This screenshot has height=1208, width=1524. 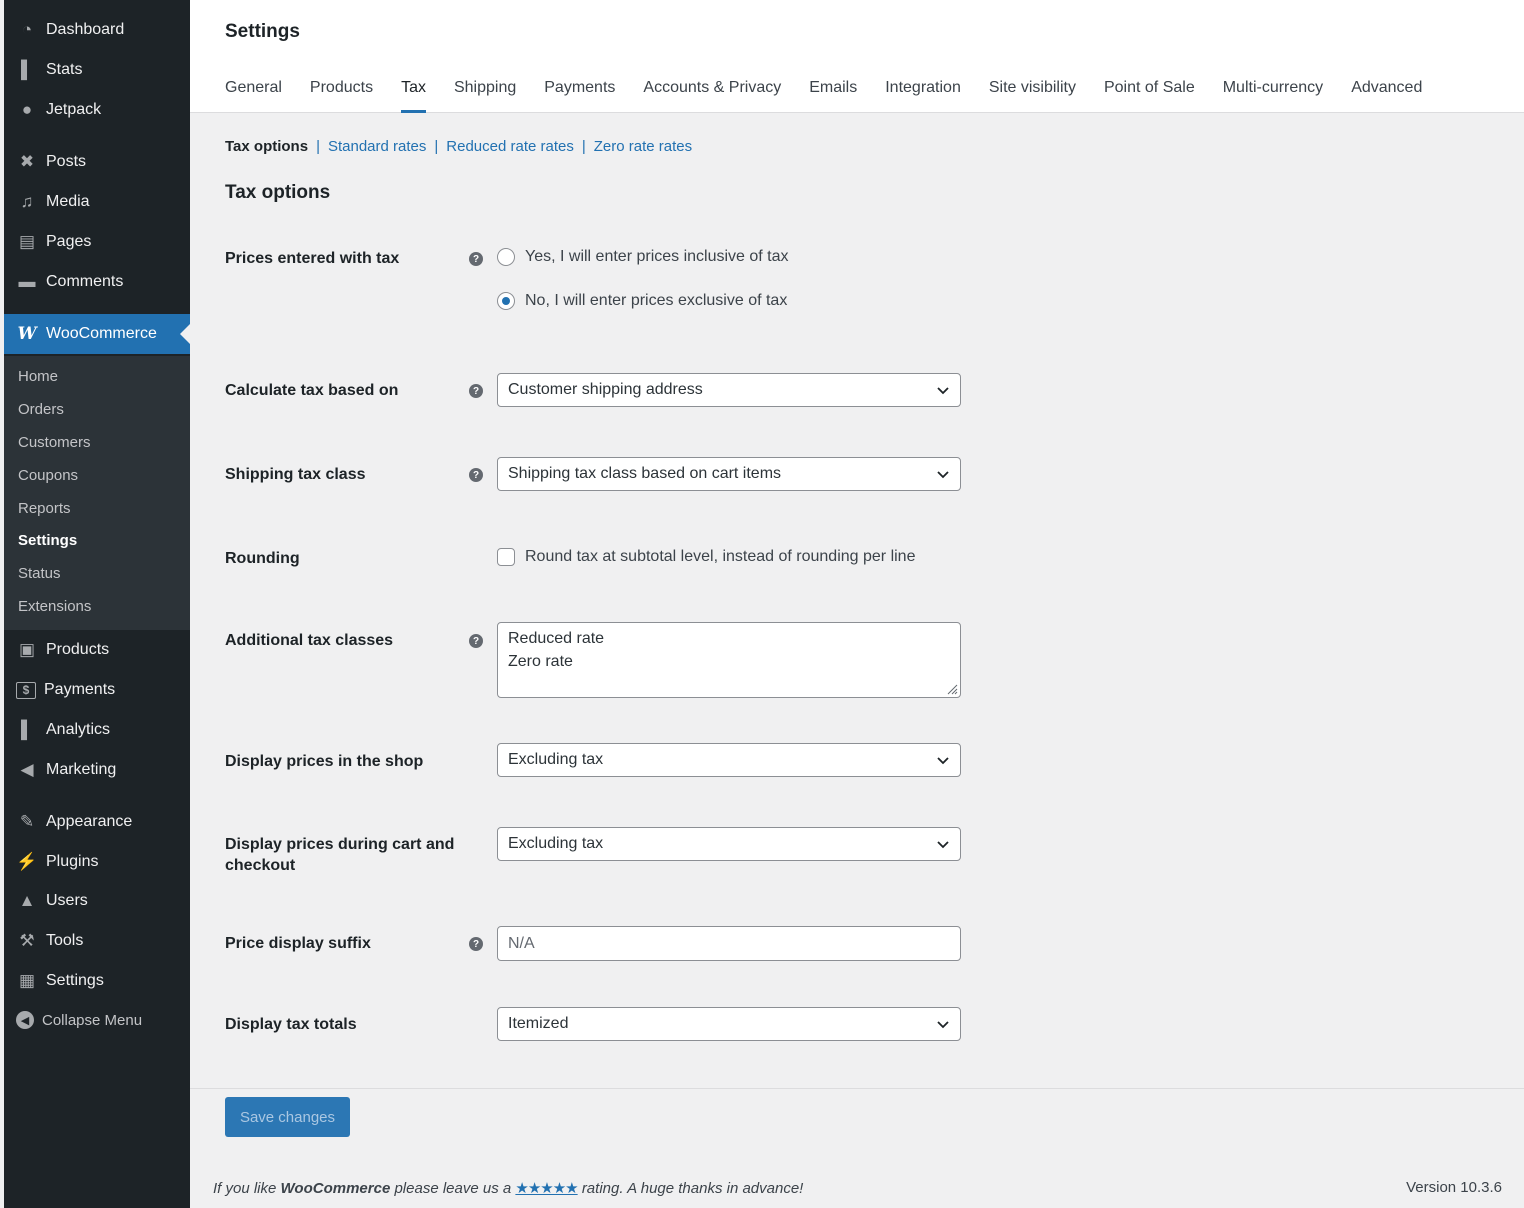 I want to click on display-cart-select: Excluding tax, so click(x=729, y=844).